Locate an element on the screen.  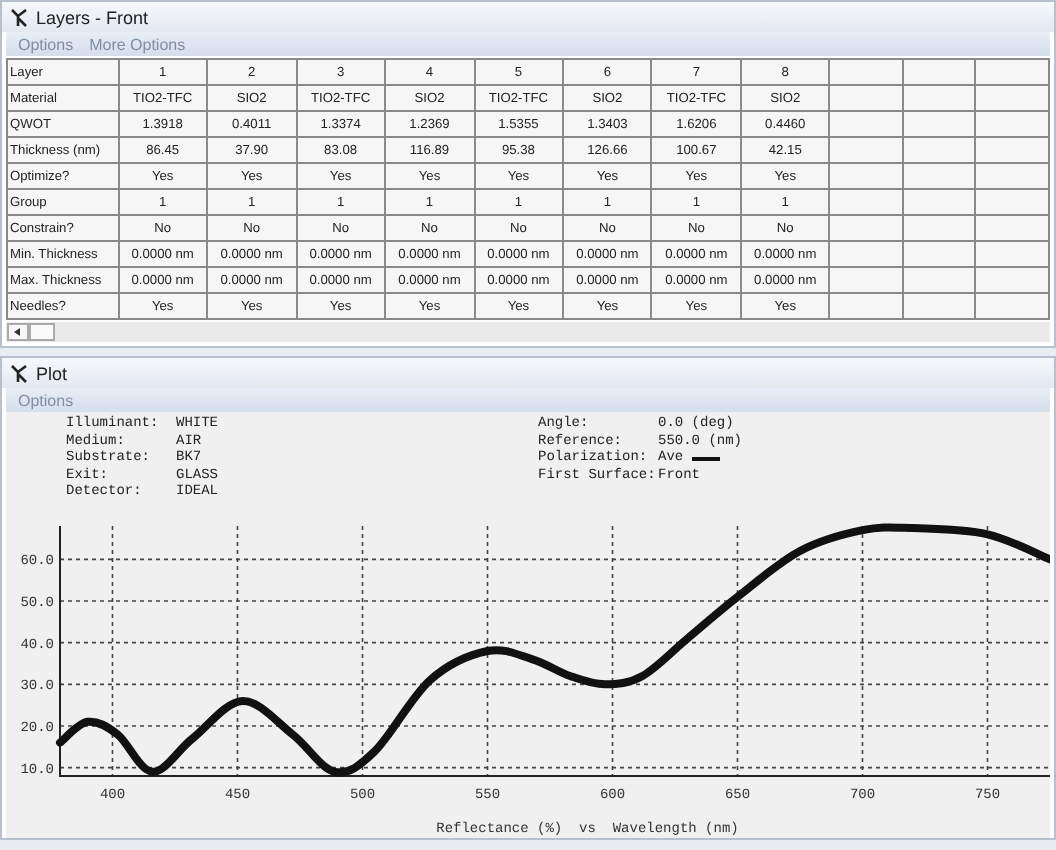
window-title: Layers - Front is located at coordinates (92, 17).